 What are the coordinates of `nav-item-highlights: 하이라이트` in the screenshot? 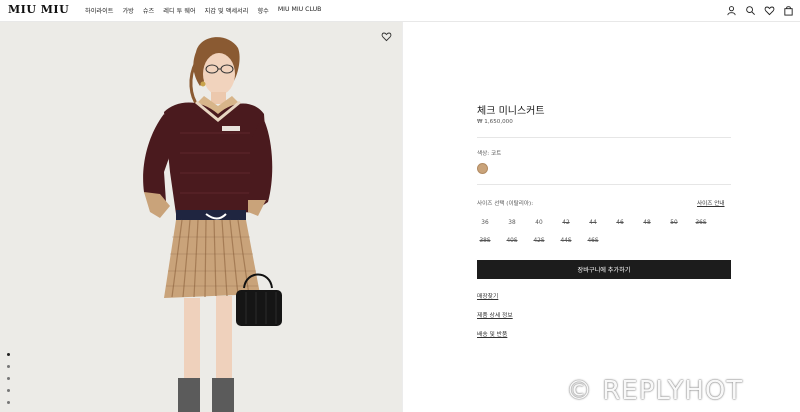 It's located at (99, 10).